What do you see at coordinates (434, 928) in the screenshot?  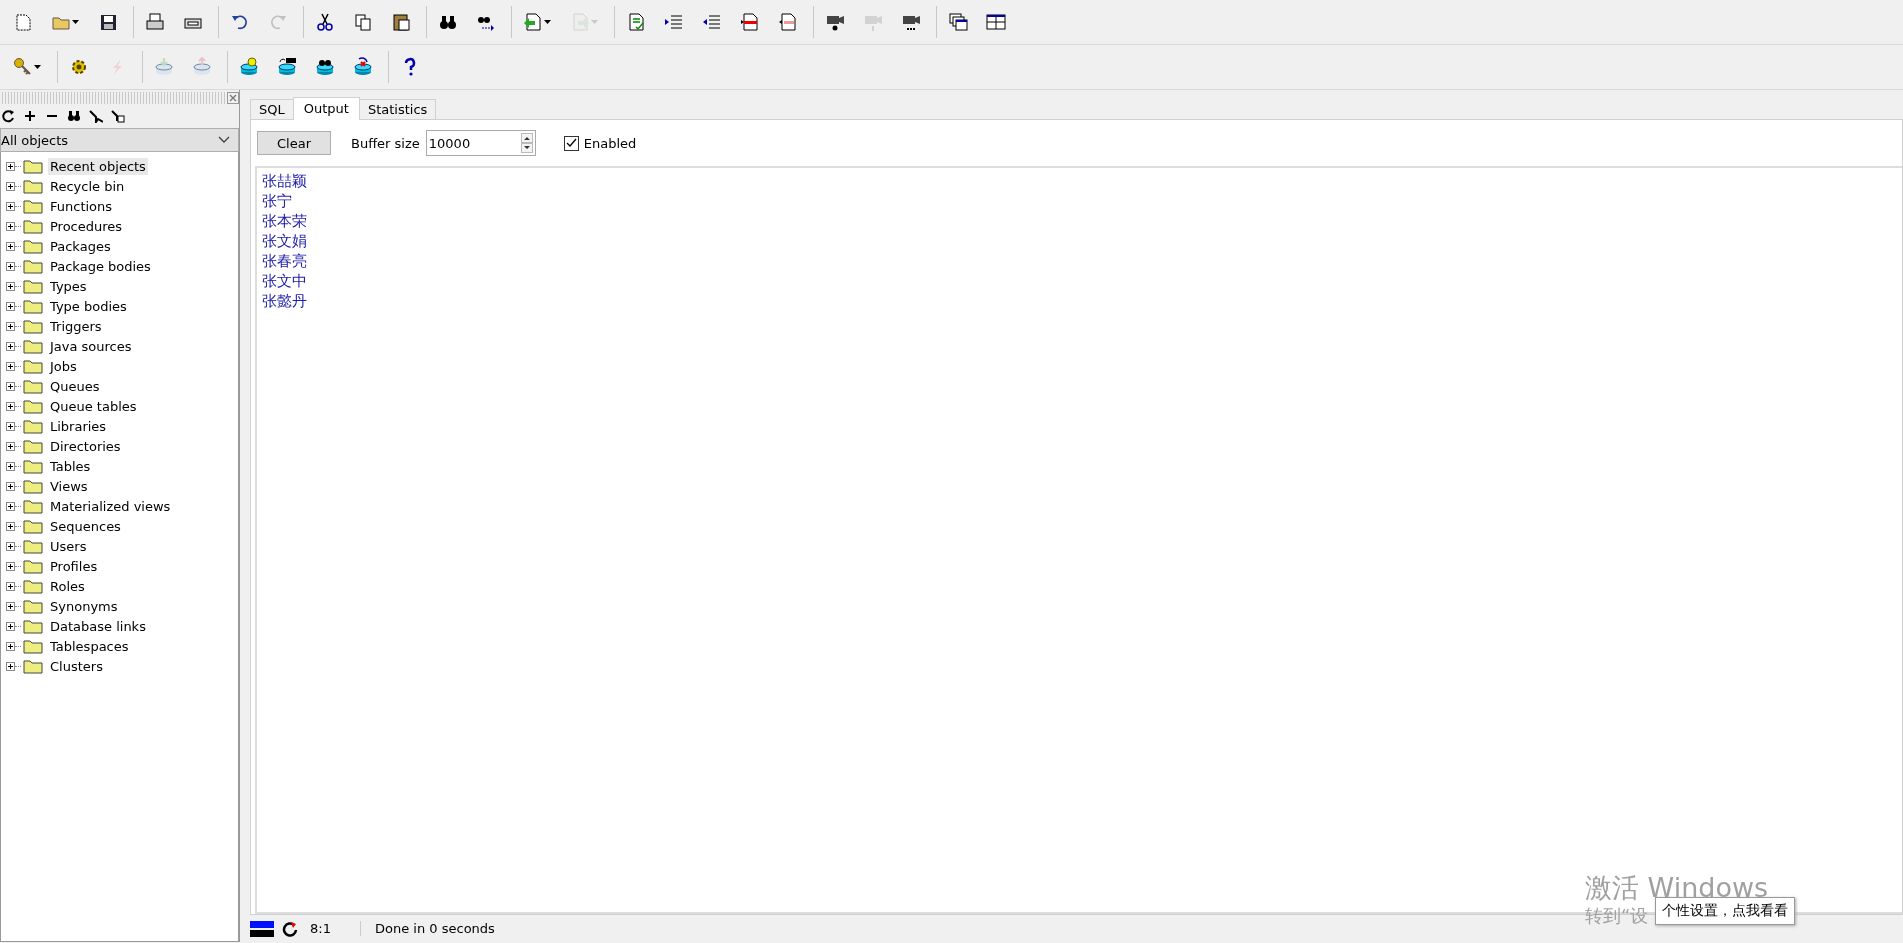 I see `status-message: Done in 0 seconds` at bounding box center [434, 928].